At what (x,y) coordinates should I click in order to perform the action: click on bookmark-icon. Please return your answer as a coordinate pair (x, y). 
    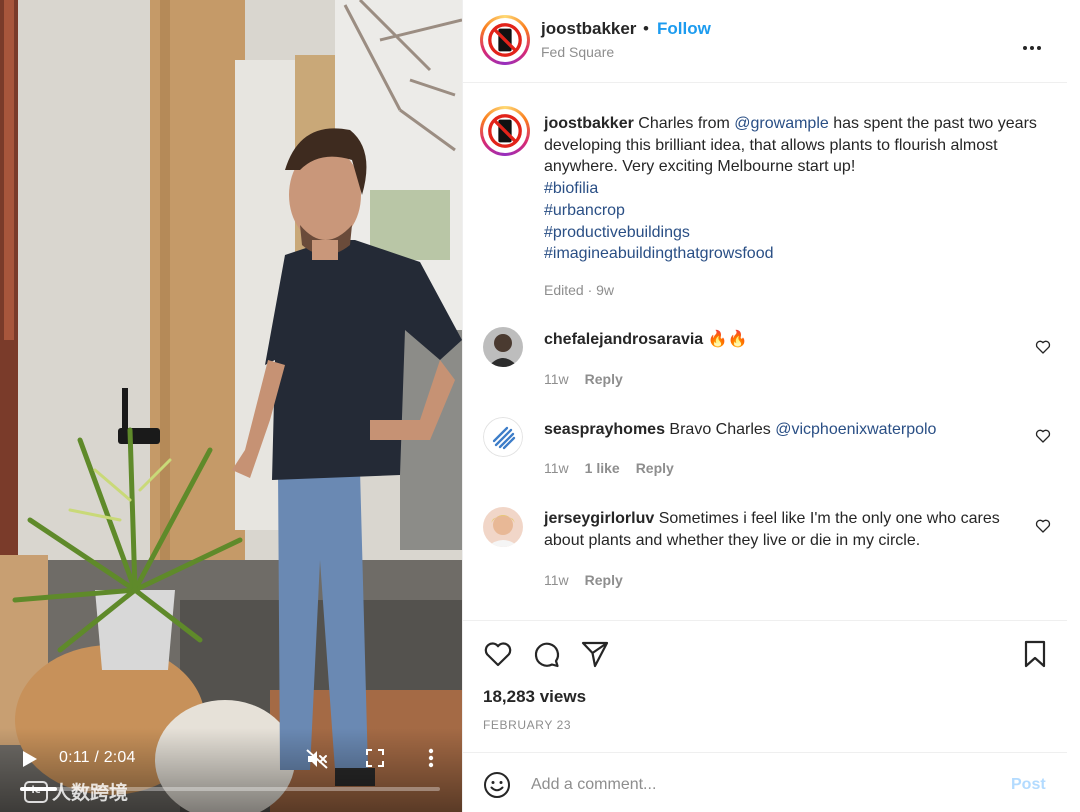
    Looking at the image, I should click on (1035, 654).